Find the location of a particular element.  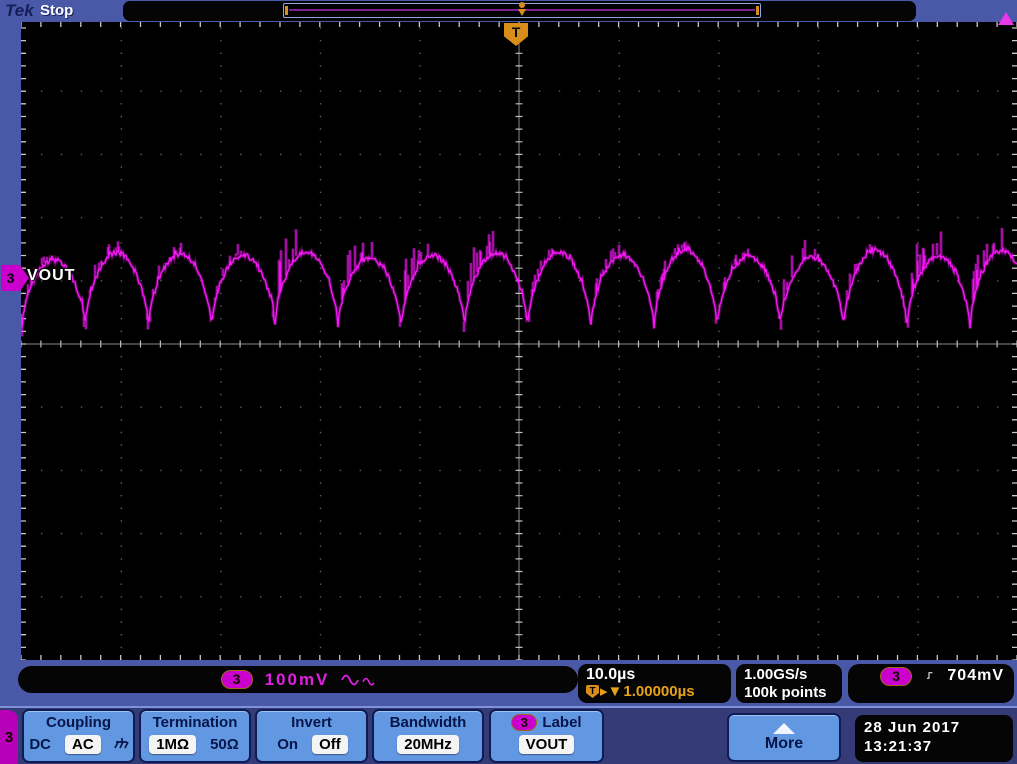

invert-on-option: On is located at coordinates (288, 744).